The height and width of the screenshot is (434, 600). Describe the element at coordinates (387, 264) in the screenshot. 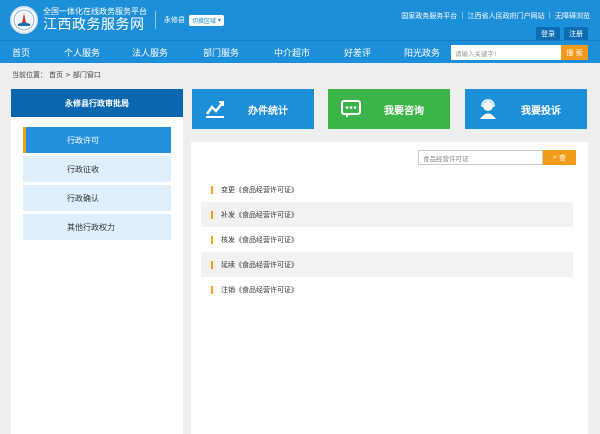

I see `list-item: 延续《食品经营许可证》` at that location.